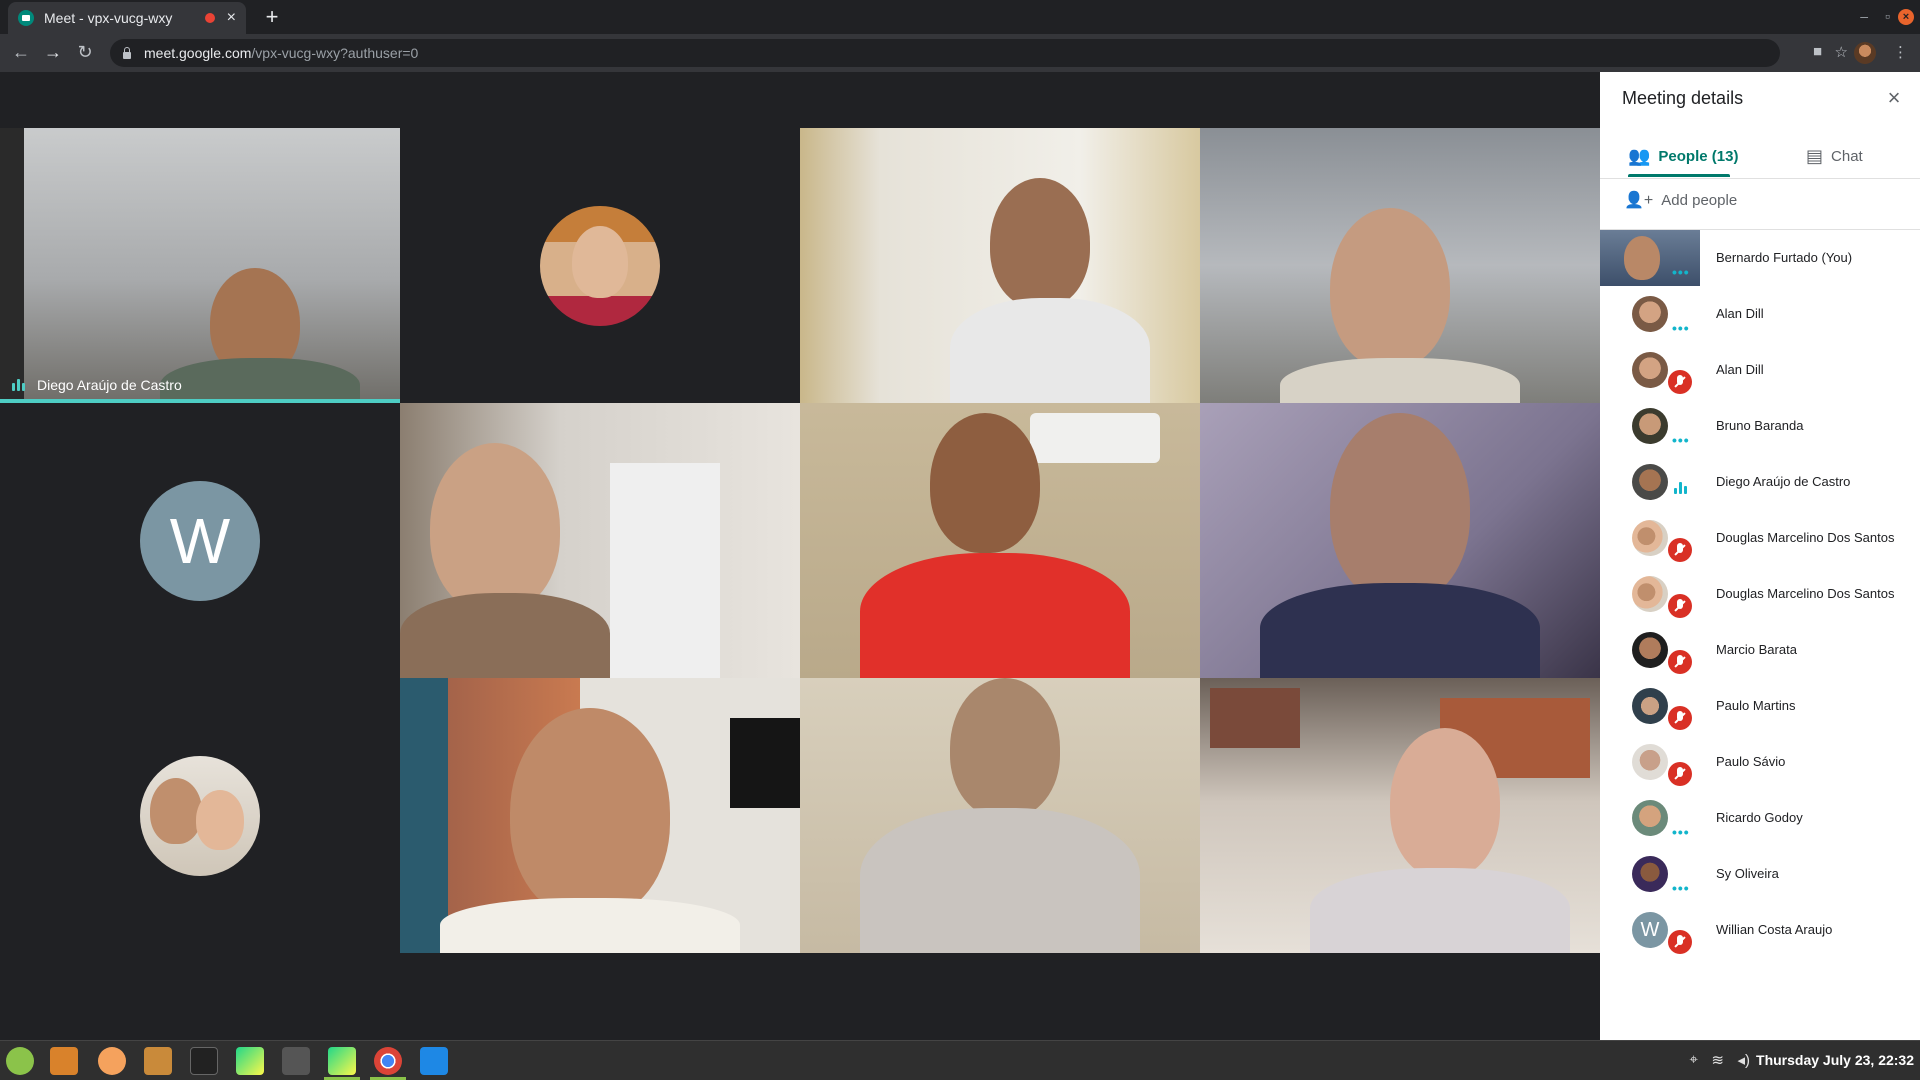 The image size is (1920, 1080). I want to click on participant-row: Paulo Martins, so click(1760, 706).